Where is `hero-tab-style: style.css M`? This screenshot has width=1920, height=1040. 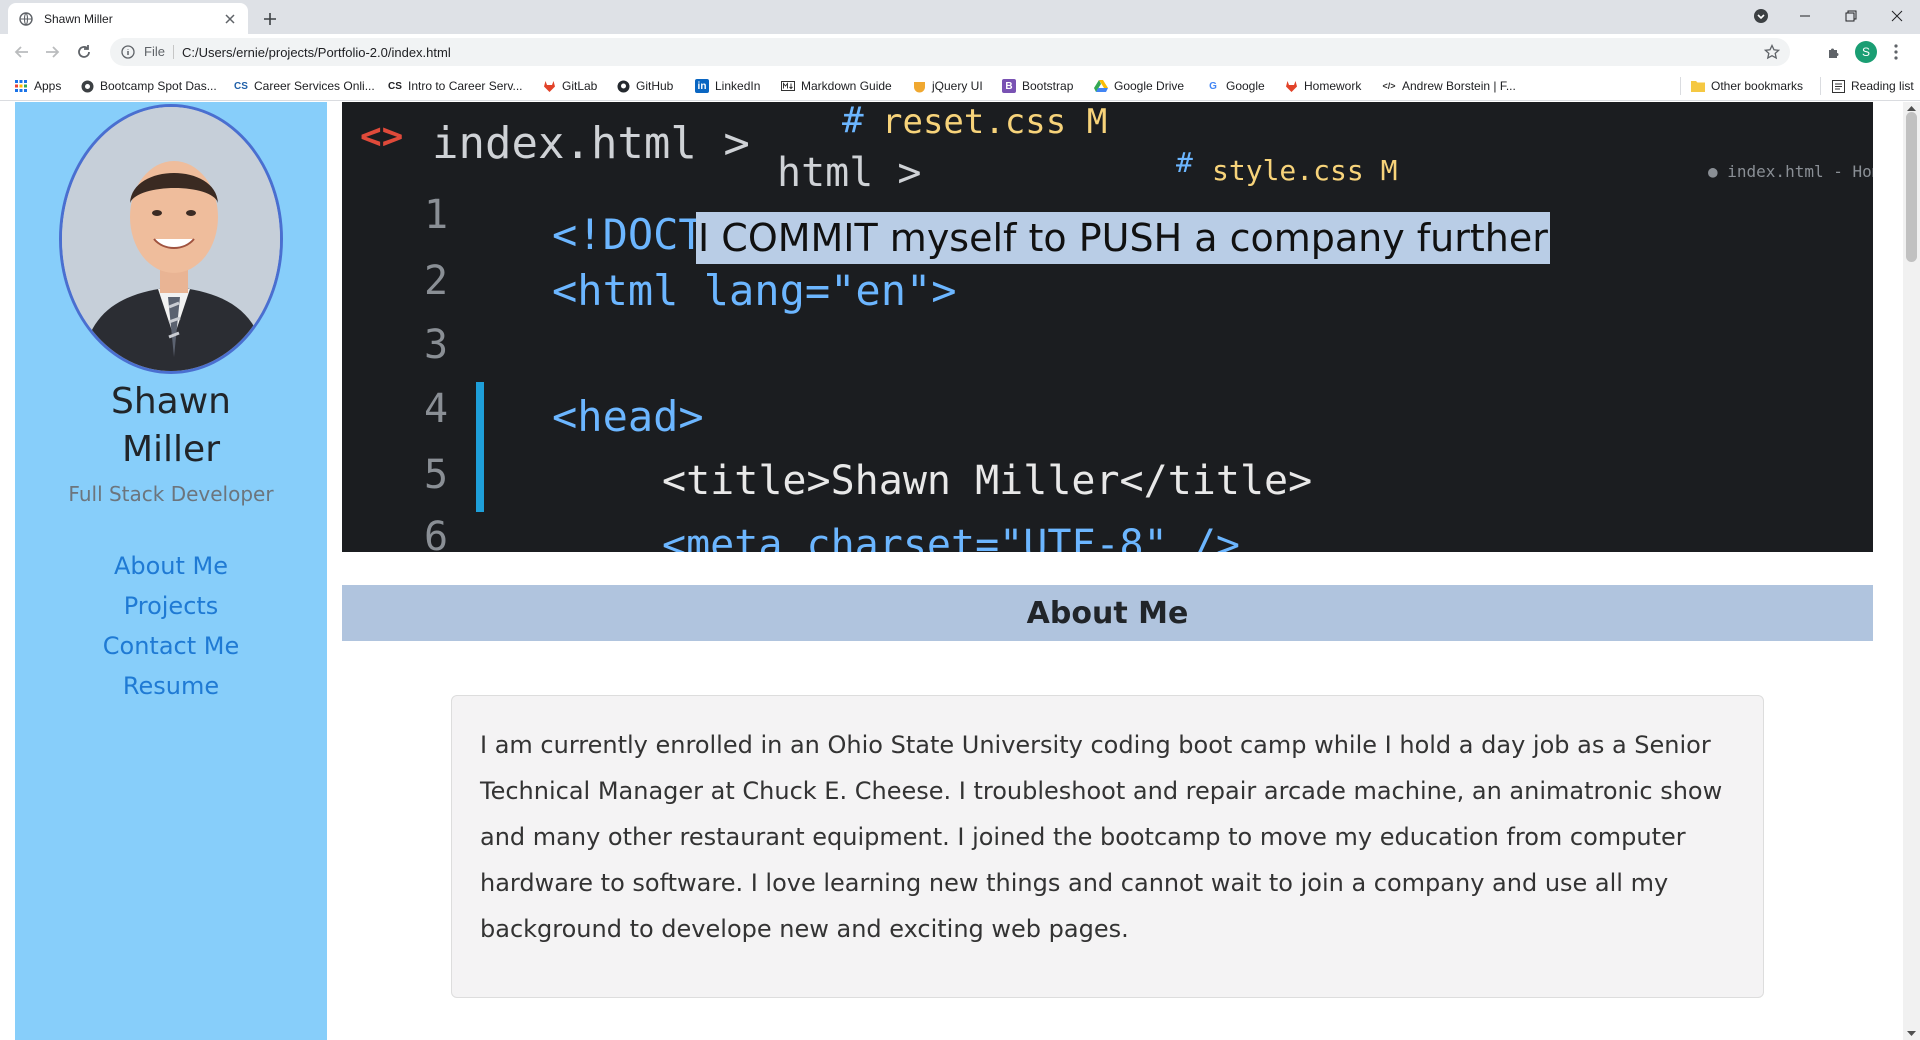
hero-tab-style: style.css M is located at coordinates (1305, 170).